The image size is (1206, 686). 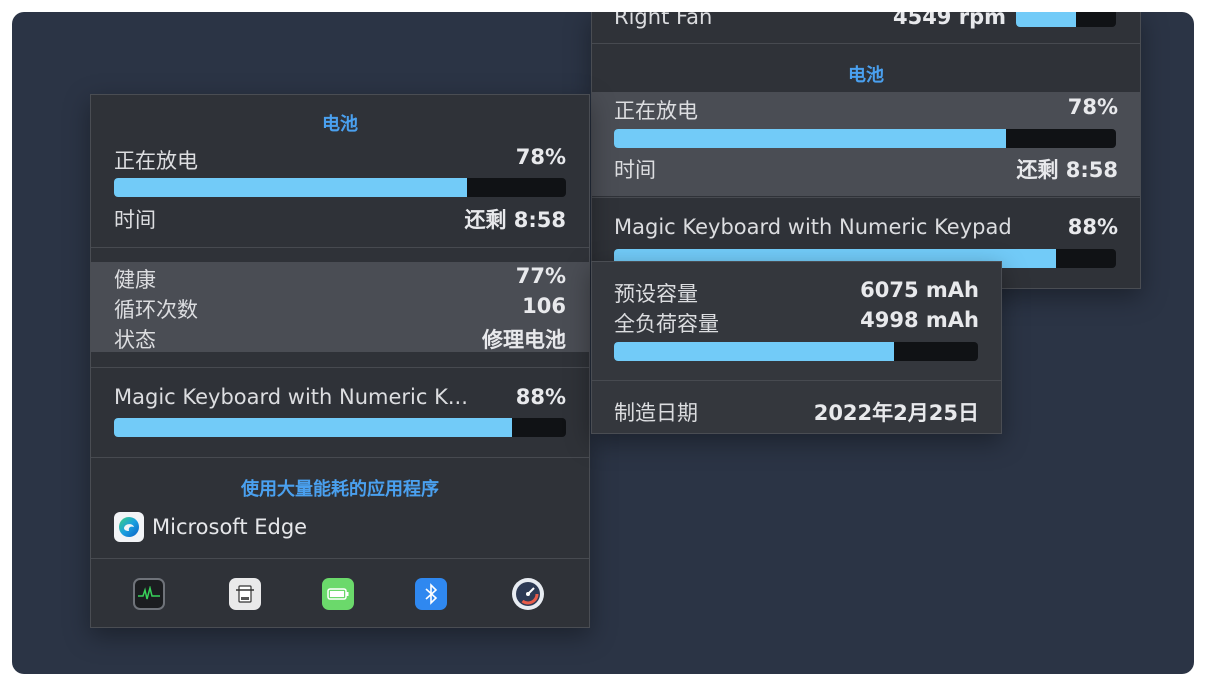 What do you see at coordinates (919, 290) in the screenshot?
I see `design-capacity-value: 6075 mAh` at bounding box center [919, 290].